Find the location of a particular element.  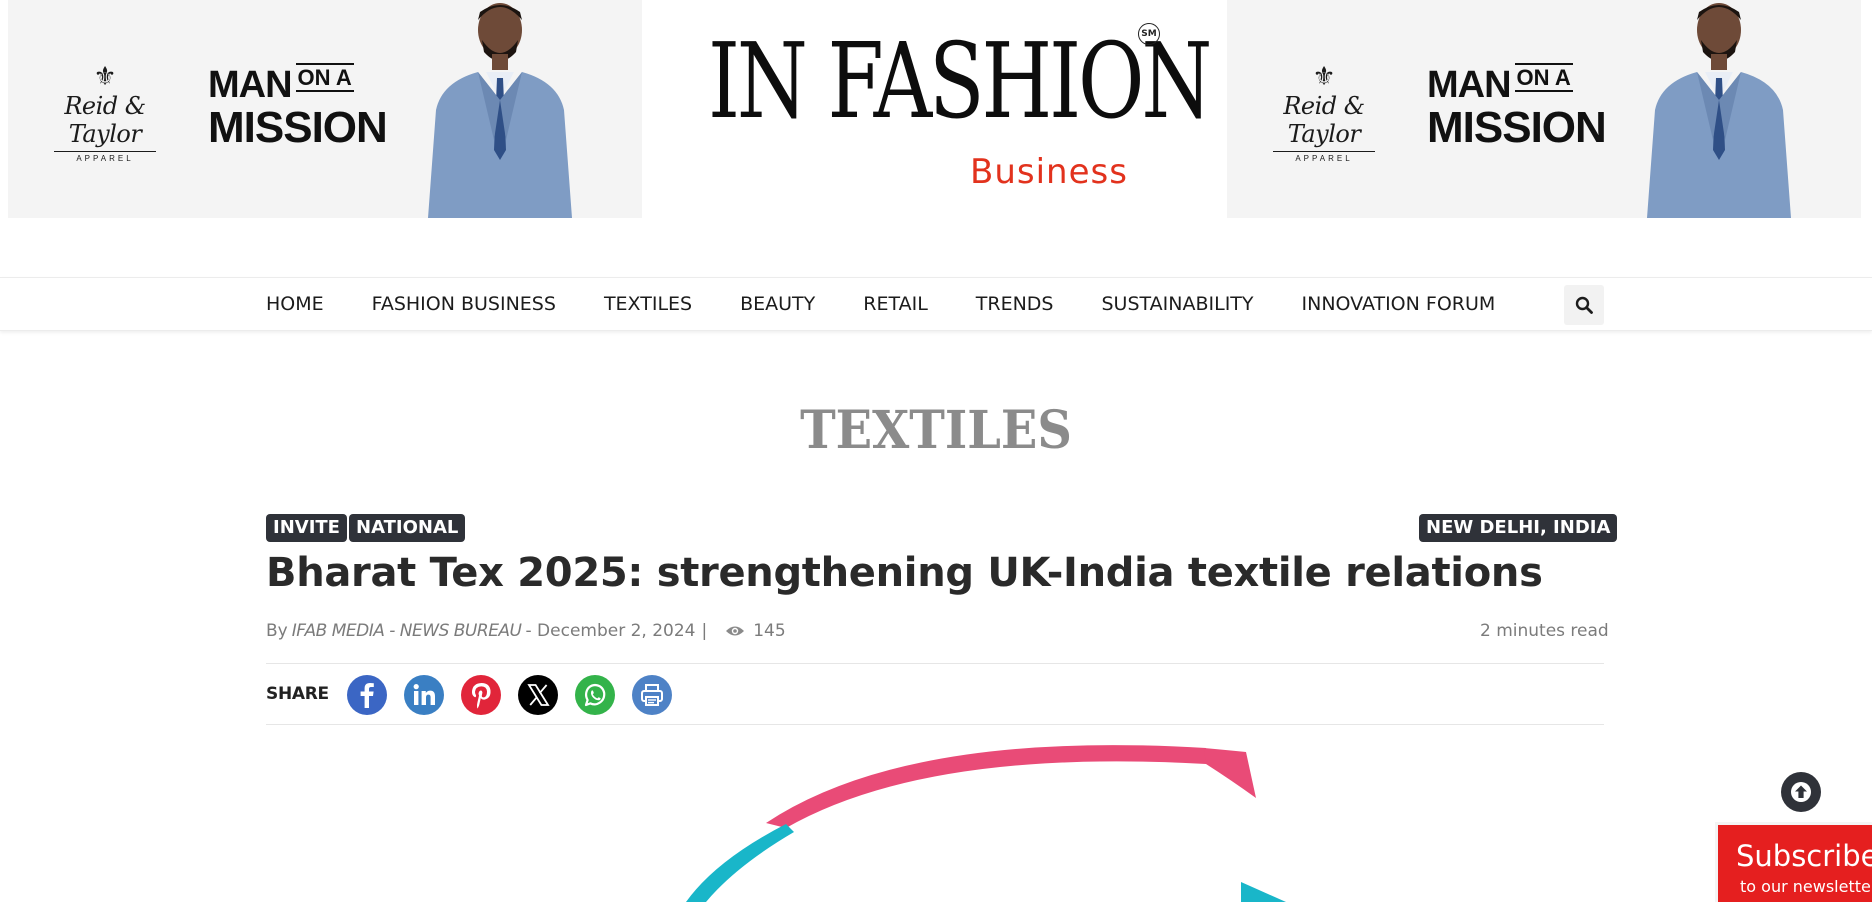

x-icon is located at coordinates (538, 695).